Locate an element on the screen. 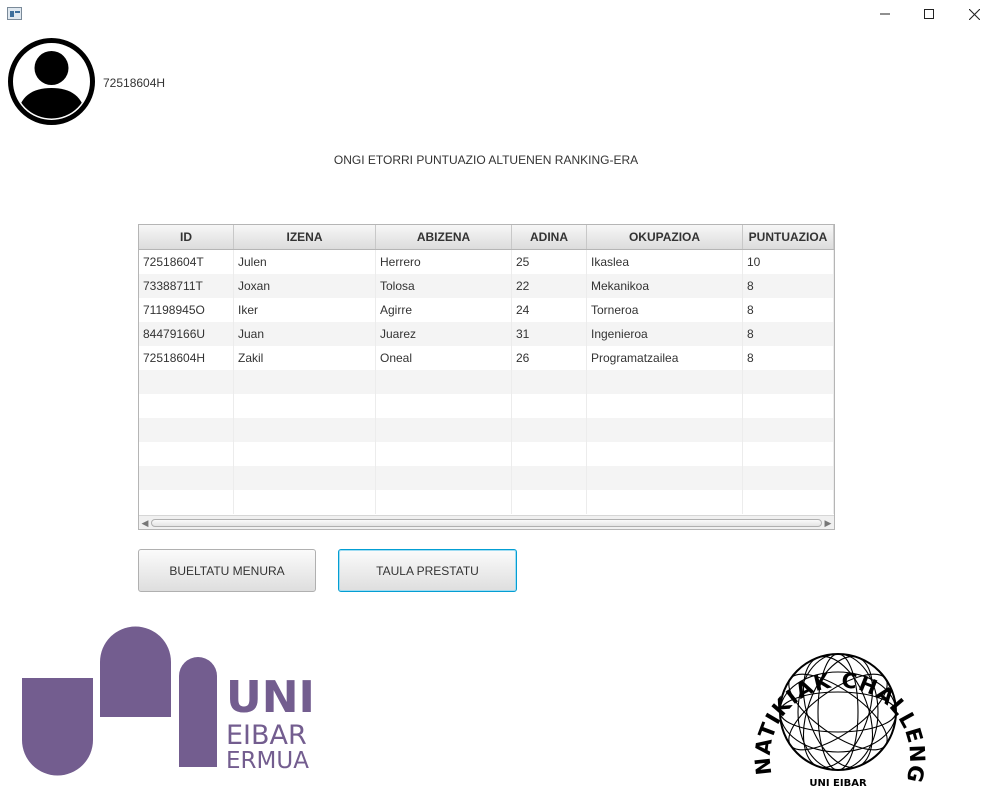  table-cell: 71198945O is located at coordinates (186, 310).